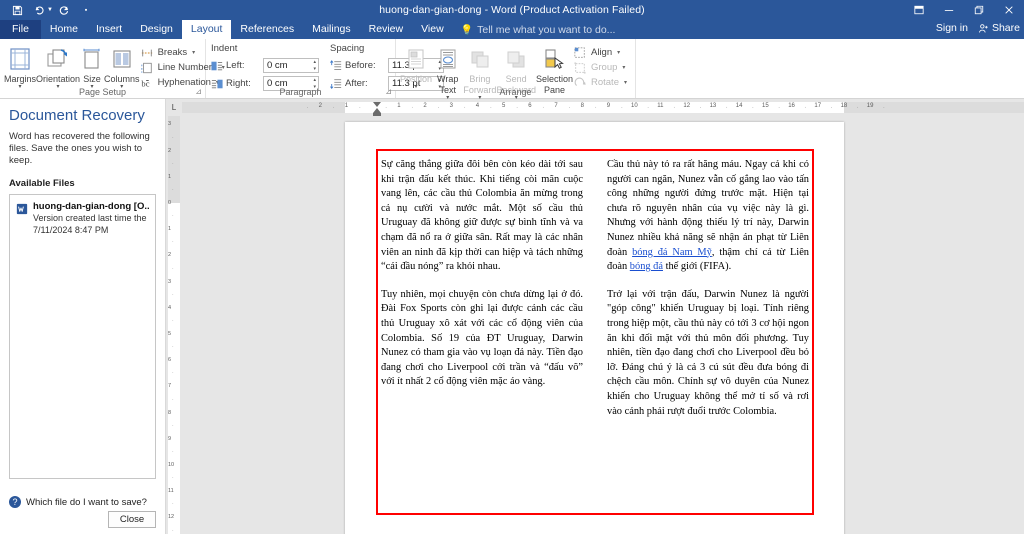  Describe the element at coordinates (646, 266) in the screenshot. I see `hyperlink-bong-da: bóng đá` at that location.